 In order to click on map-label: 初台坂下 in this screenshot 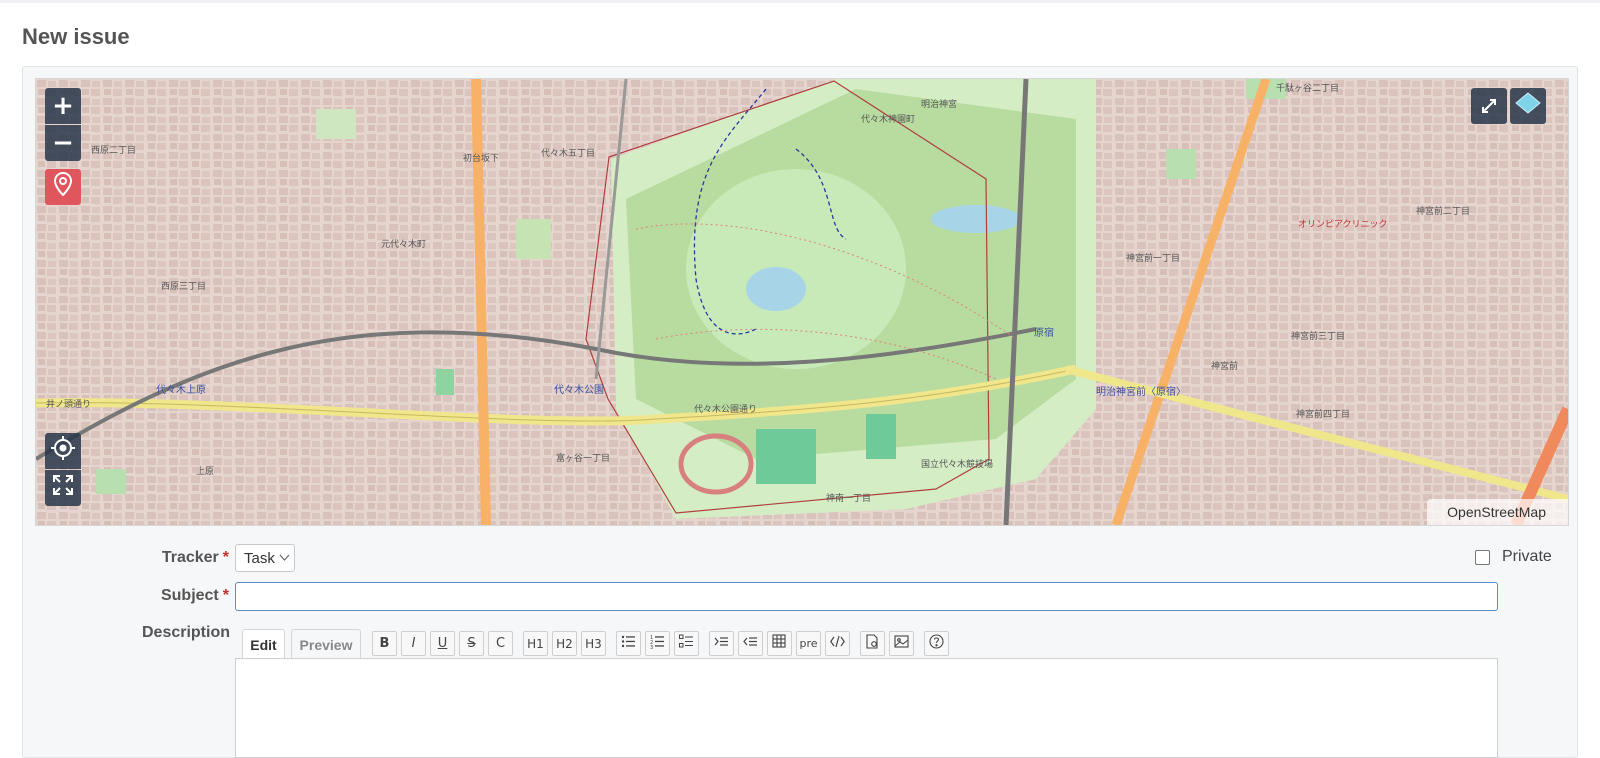, I will do `click(481, 159)`.